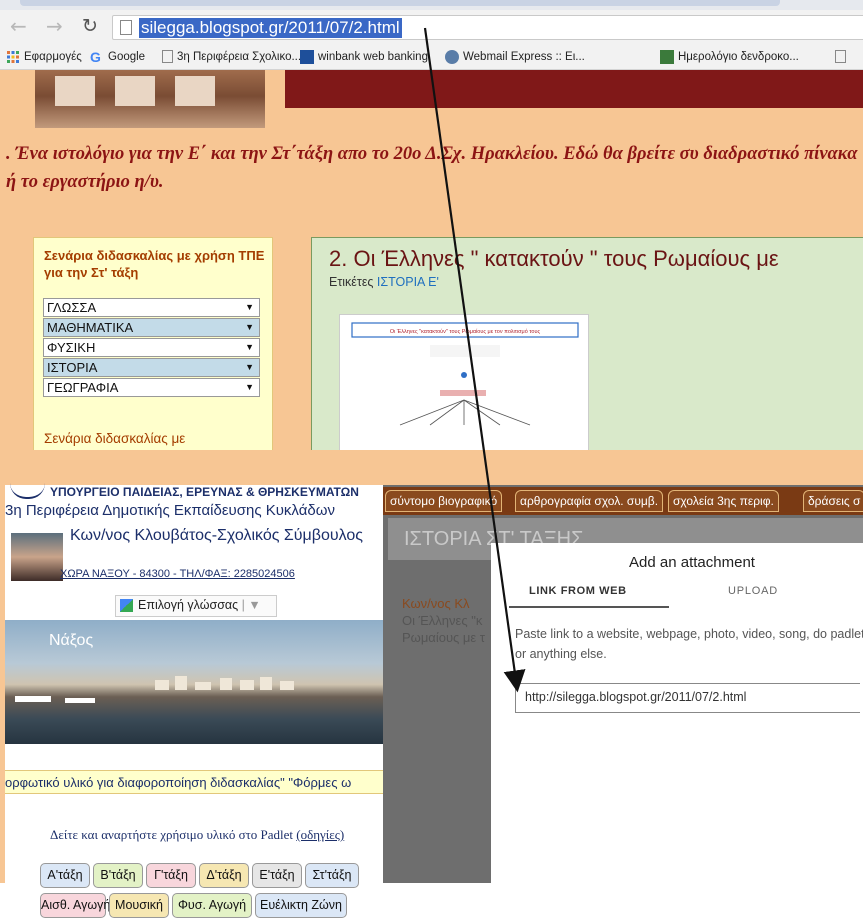 The image size is (863, 918). I want to click on grade-b-button: Β'τάξη, so click(118, 875).